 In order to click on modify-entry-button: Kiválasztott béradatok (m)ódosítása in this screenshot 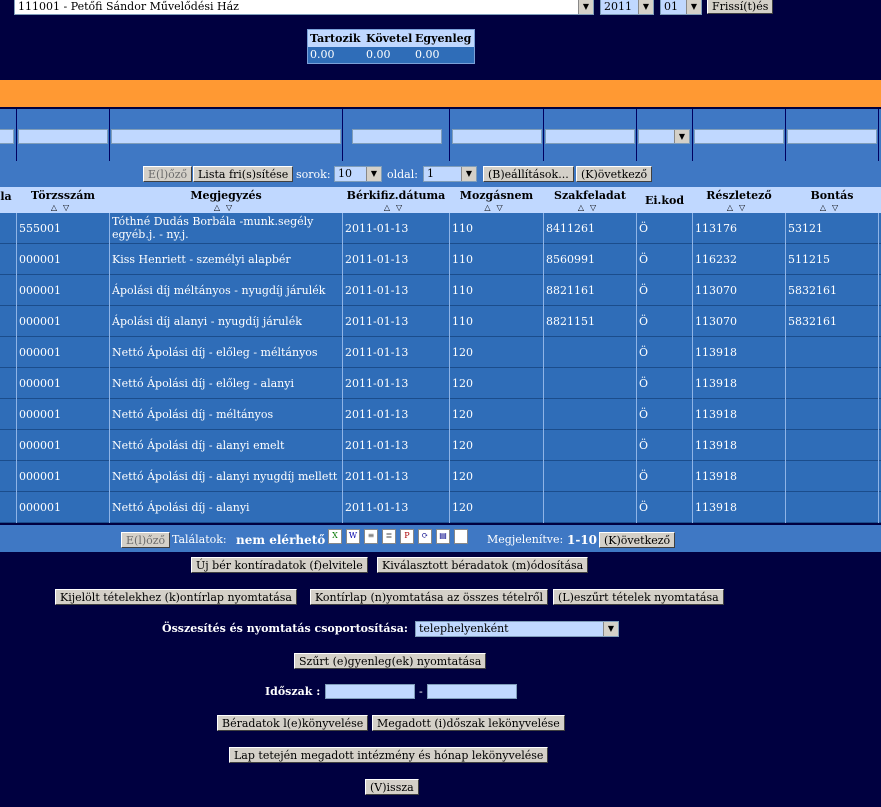, I will do `click(483, 565)`.